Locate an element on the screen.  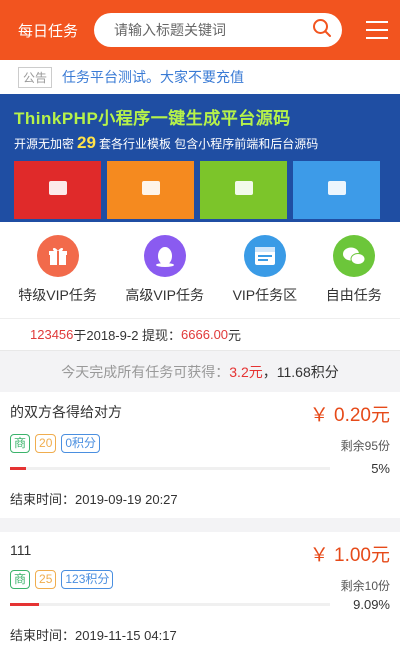
withdraw-ticker: 123456 于2018-9-2 提现： 6666.00 元 is located at coordinates (200, 334).